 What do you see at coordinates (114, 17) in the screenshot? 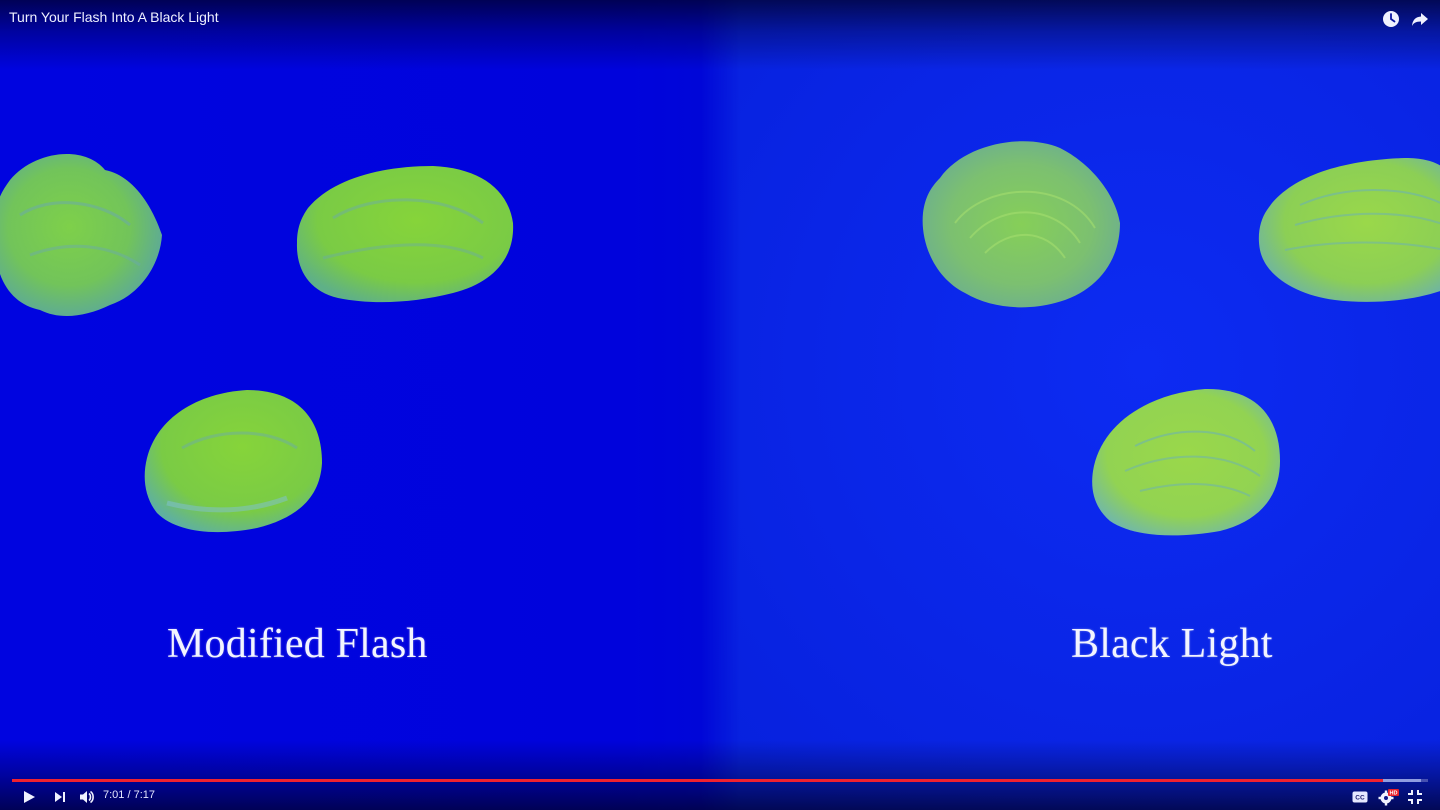
I see `video-title: Turn Your Flash Into A Black Light` at bounding box center [114, 17].